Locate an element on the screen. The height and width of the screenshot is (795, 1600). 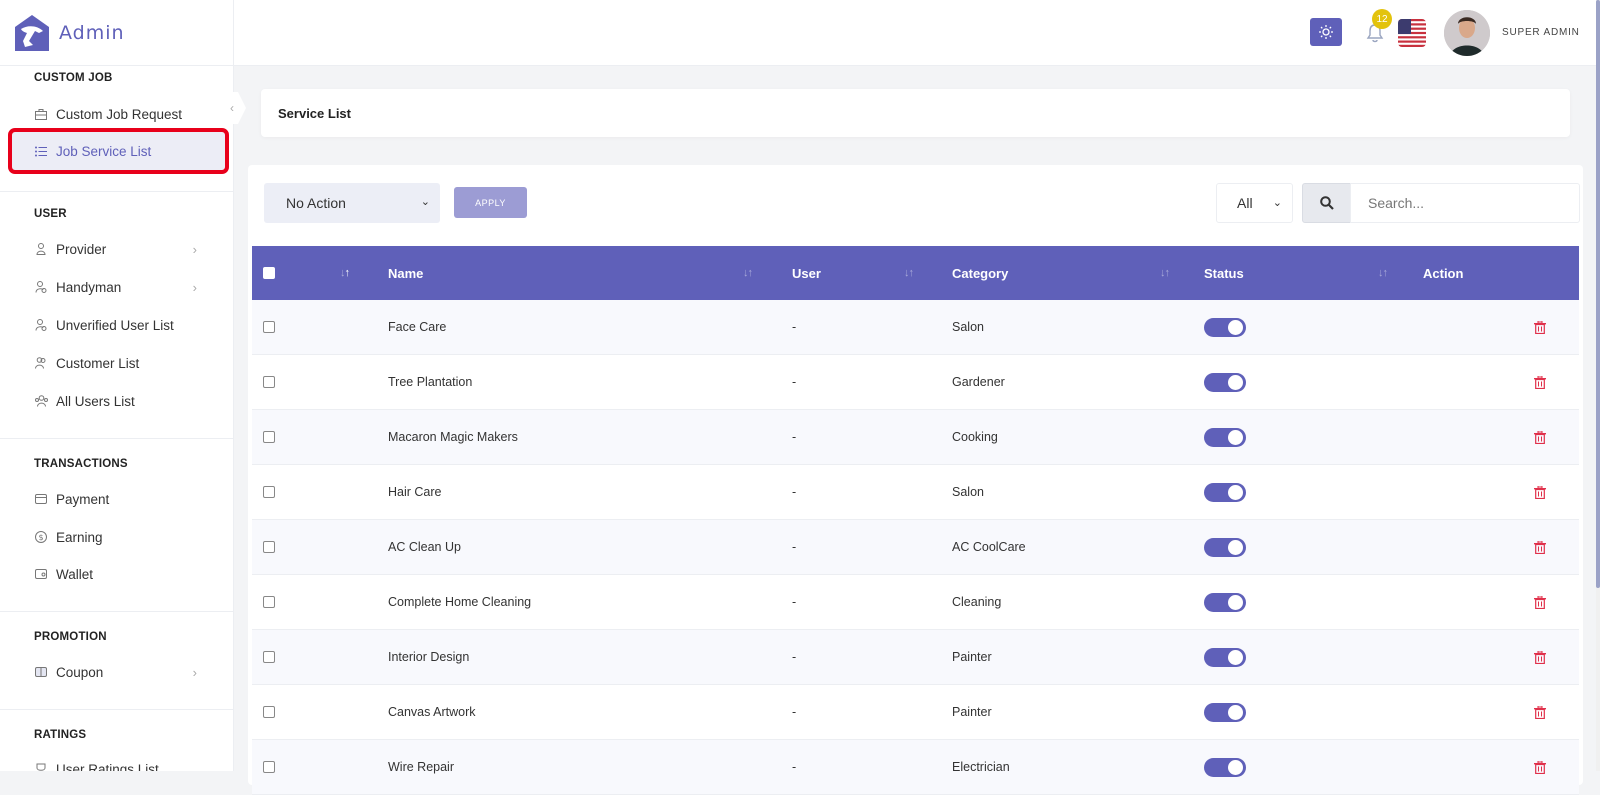
service-name: Tree Plantation is located at coordinates (430, 382).